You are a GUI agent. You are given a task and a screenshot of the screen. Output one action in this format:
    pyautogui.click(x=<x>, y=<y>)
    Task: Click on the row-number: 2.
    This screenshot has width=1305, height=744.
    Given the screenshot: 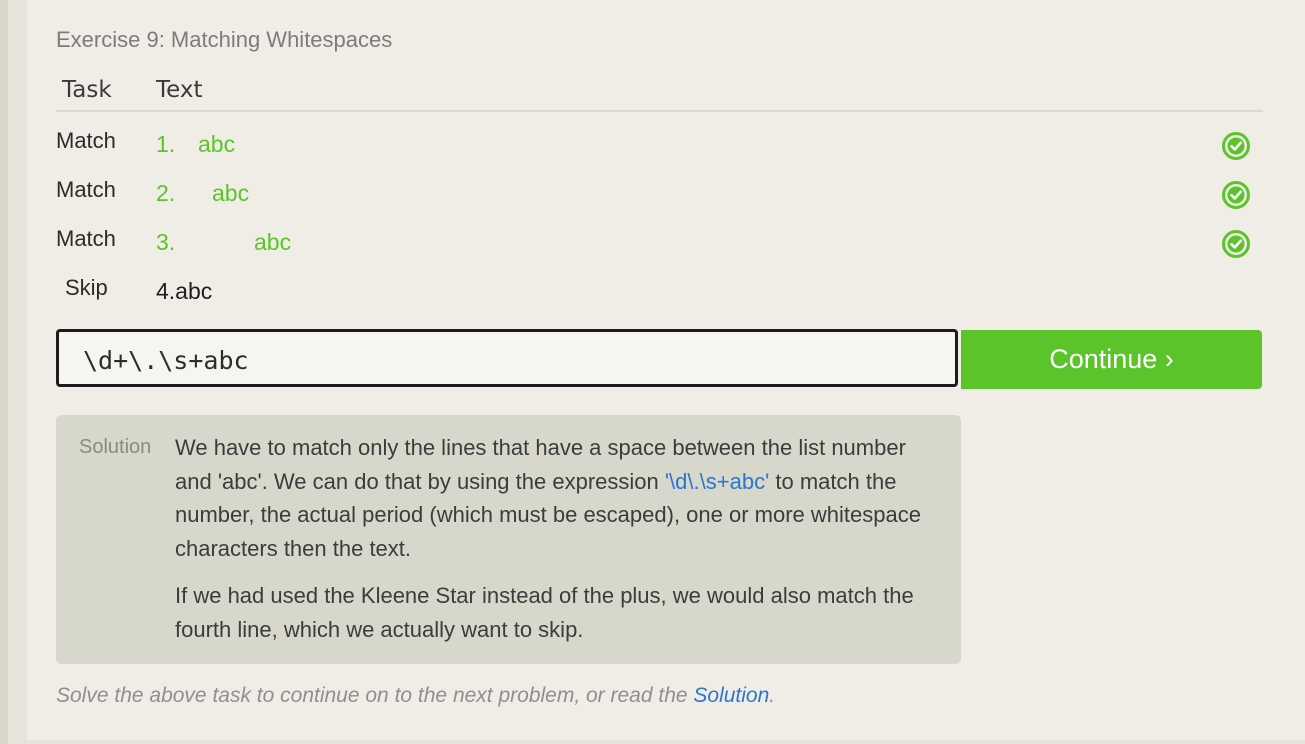 What is the action you would take?
    pyautogui.click(x=166, y=193)
    